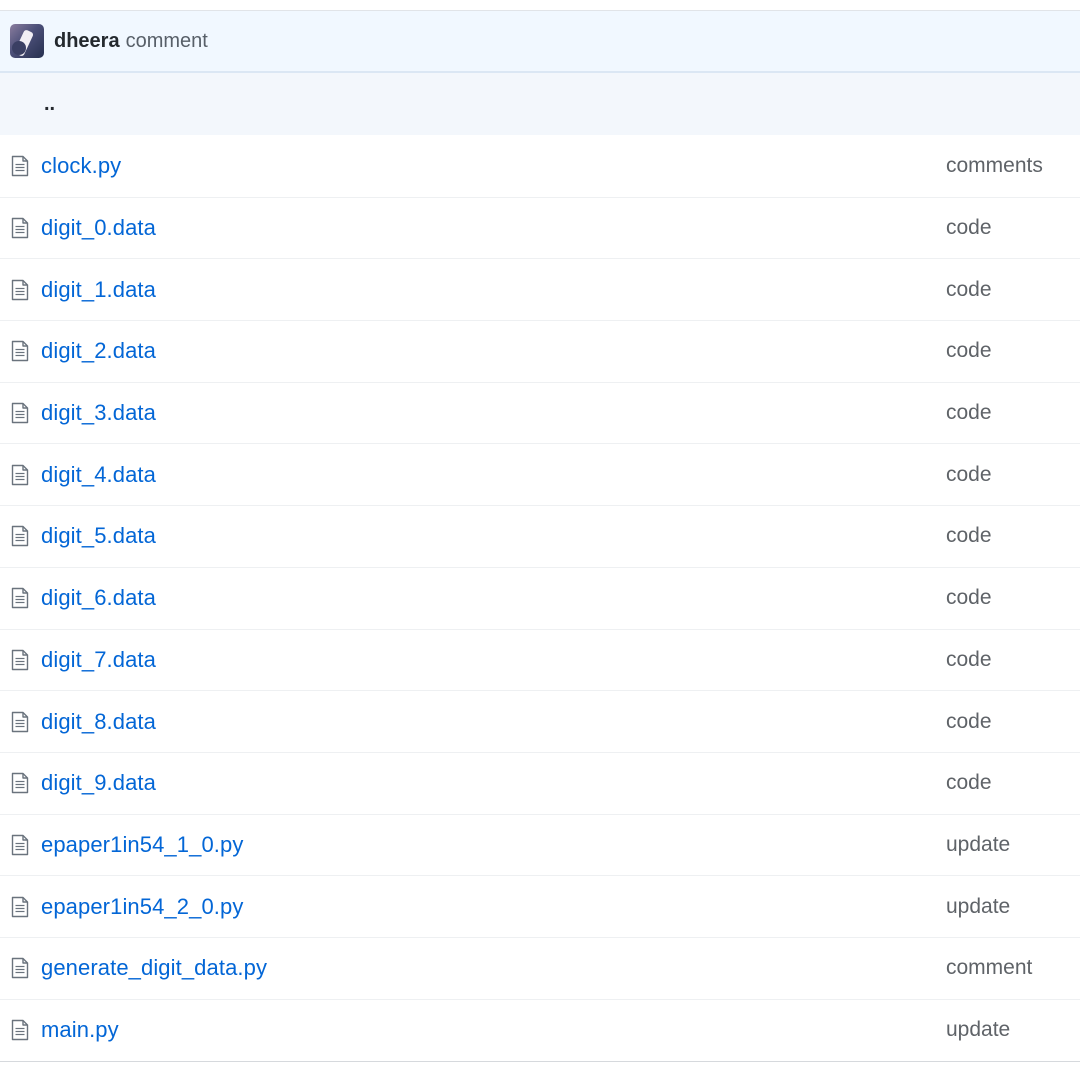 This screenshot has width=1080, height=1076. Describe the element at coordinates (98, 660) in the screenshot. I see `file-name-link: digit_7.data` at that location.